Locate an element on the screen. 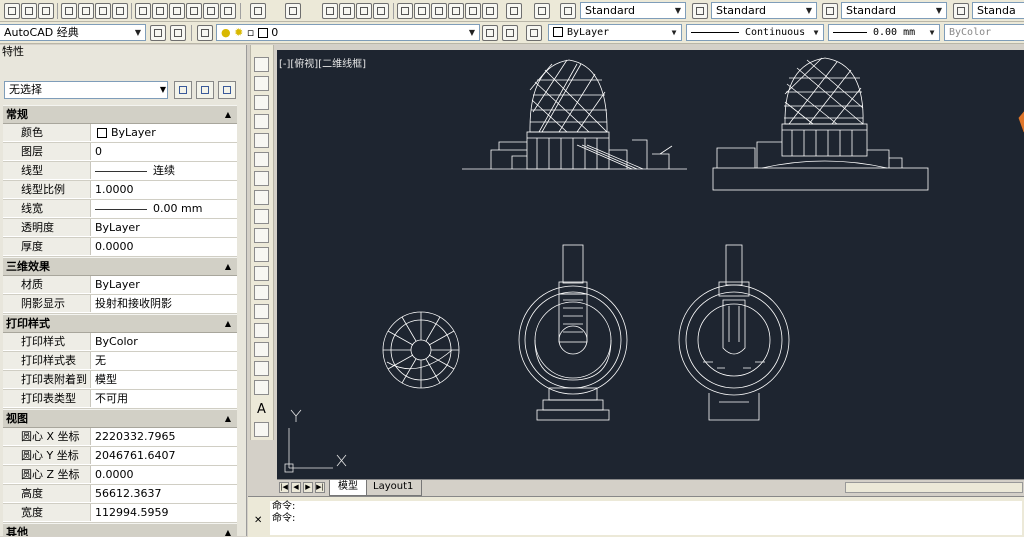 The height and width of the screenshot is (537, 1024). linetype-select: Continuous ▼ is located at coordinates (755, 32).